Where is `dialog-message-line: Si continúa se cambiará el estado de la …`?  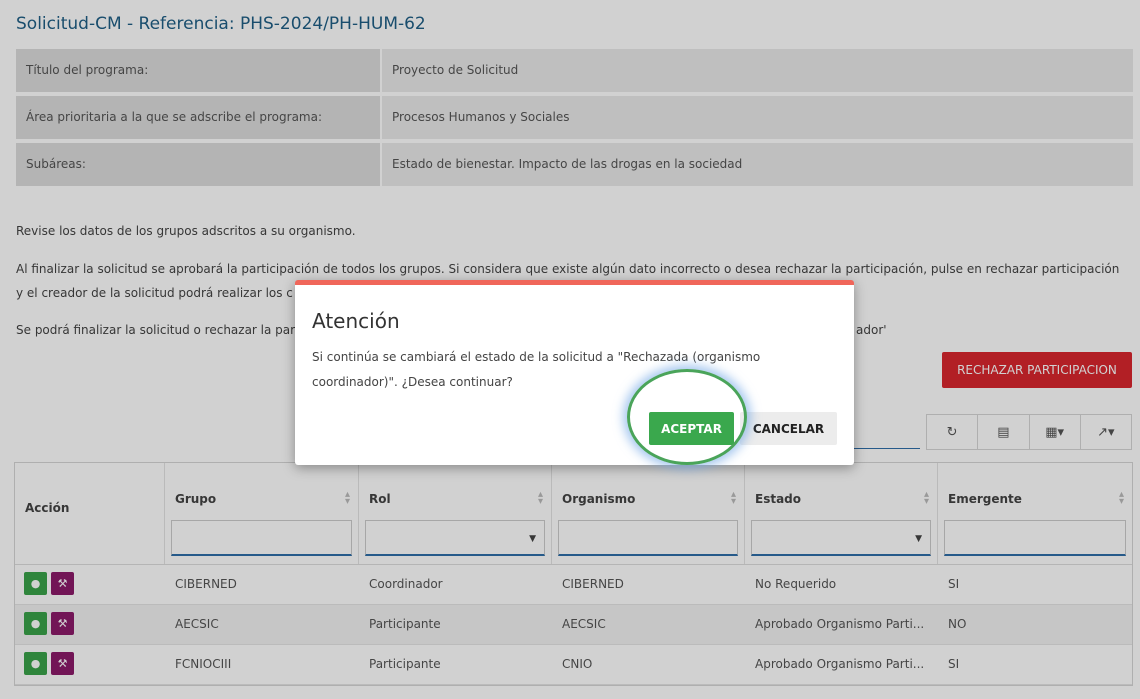
dialog-message-line: Si continúa se cambiará el estado de la … is located at coordinates (536, 357).